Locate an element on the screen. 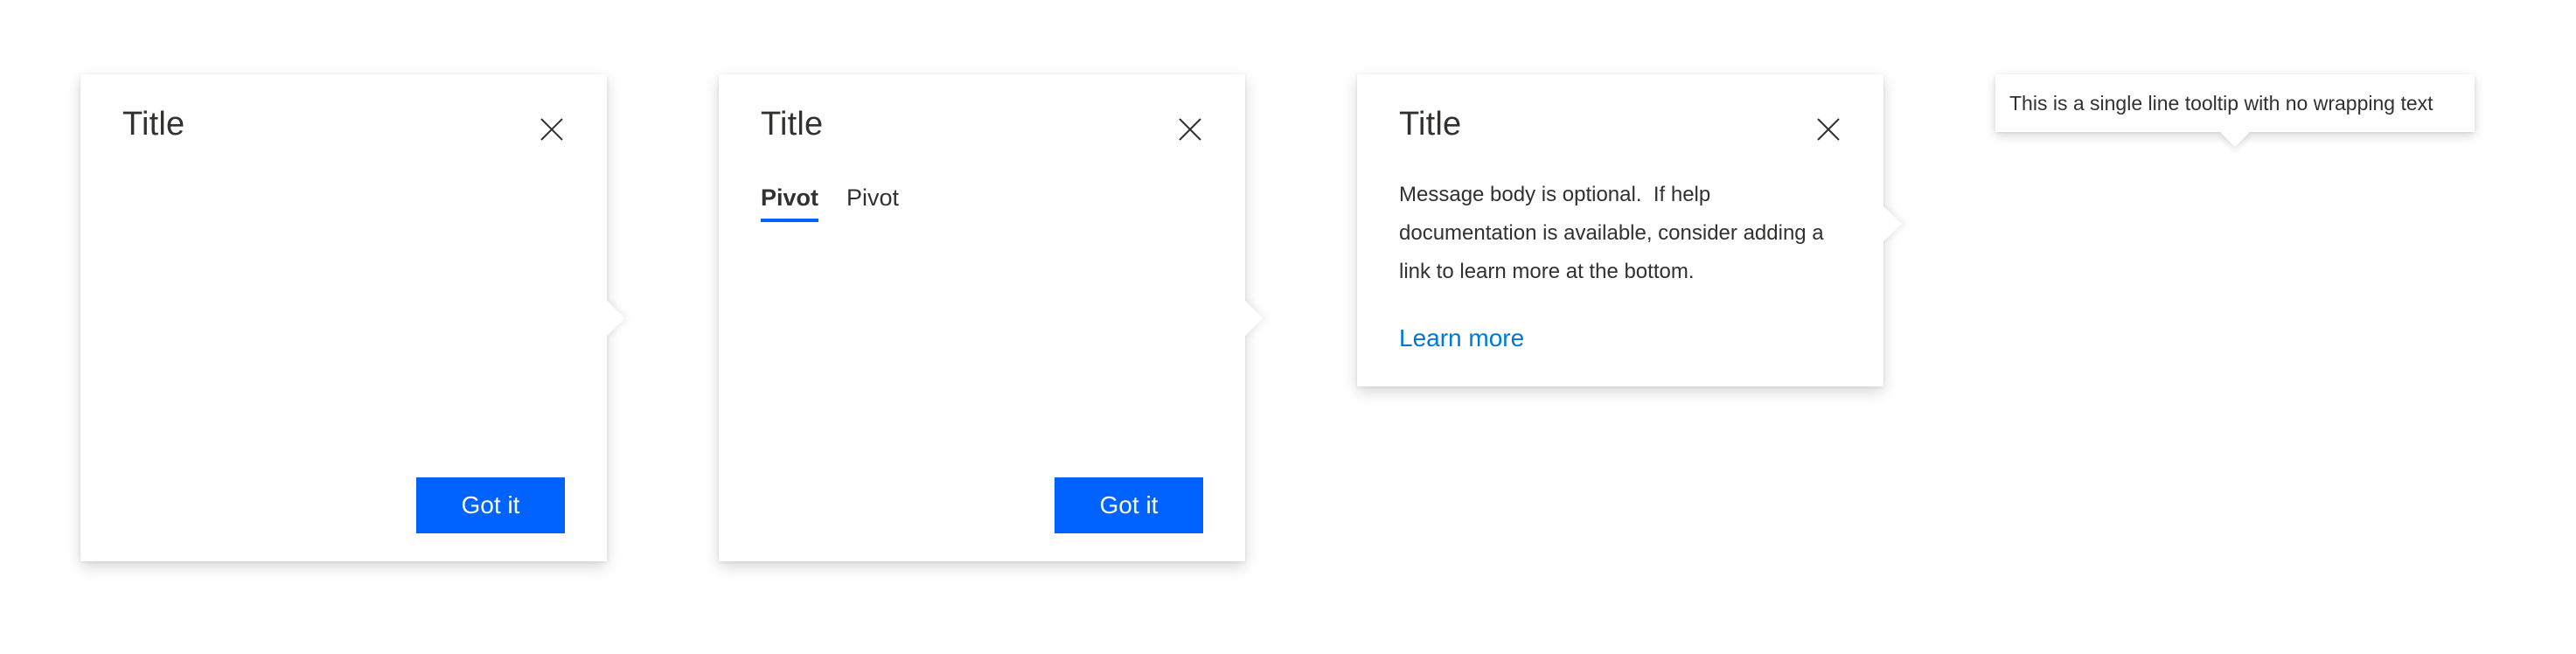 This screenshot has width=2576, height=654. message-line: Message body is optional. If help is located at coordinates (1555, 195).